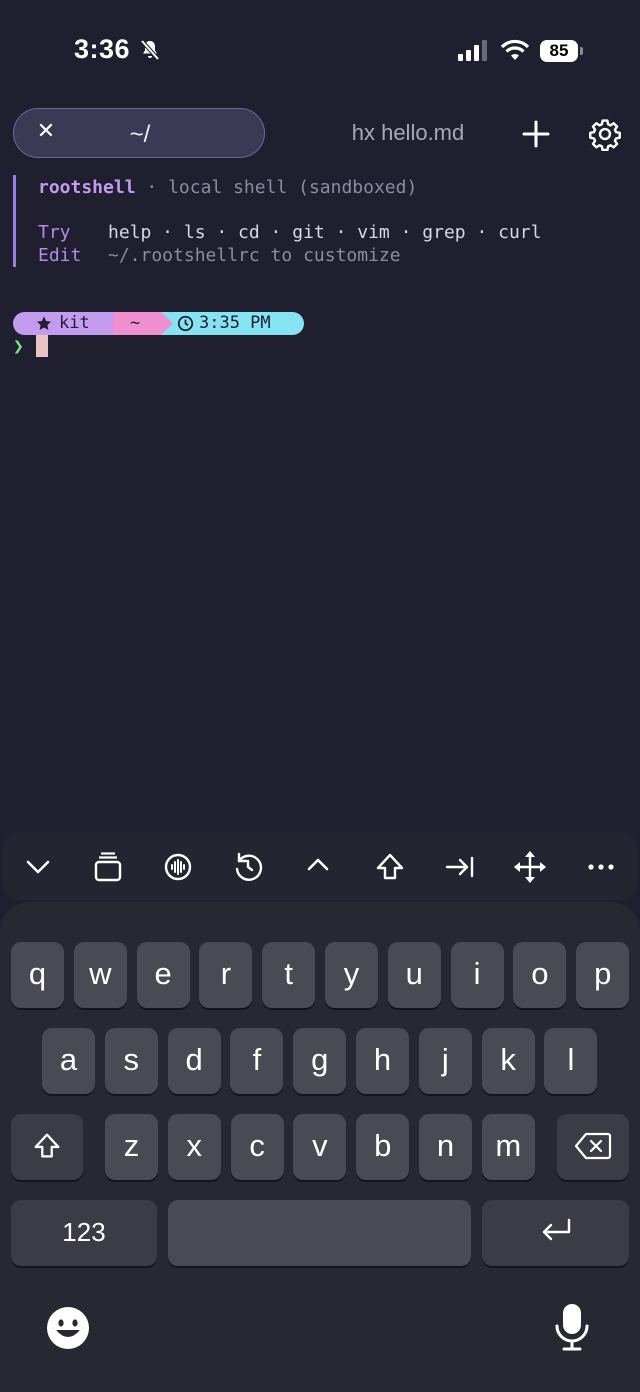 Image resolution: width=640 pixels, height=1392 pixels. What do you see at coordinates (320, 1147) in the screenshot?
I see `key-v: v` at bounding box center [320, 1147].